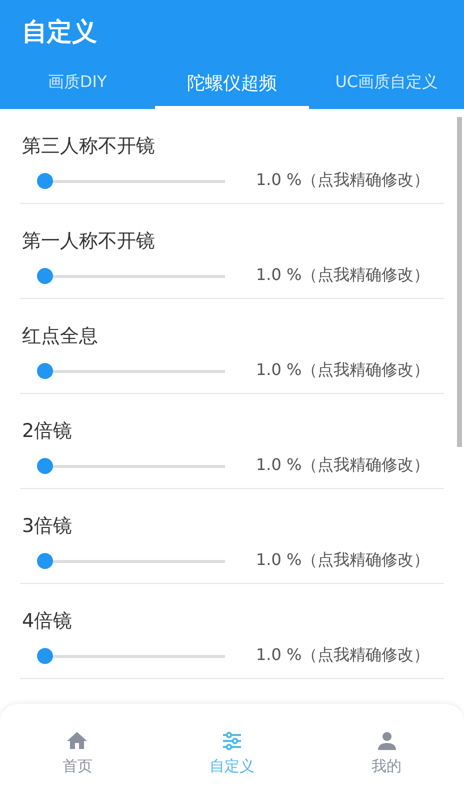  Describe the element at coordinates (47, 526) in the screenshot. I see `setting-label: 3倍镜` at that location.